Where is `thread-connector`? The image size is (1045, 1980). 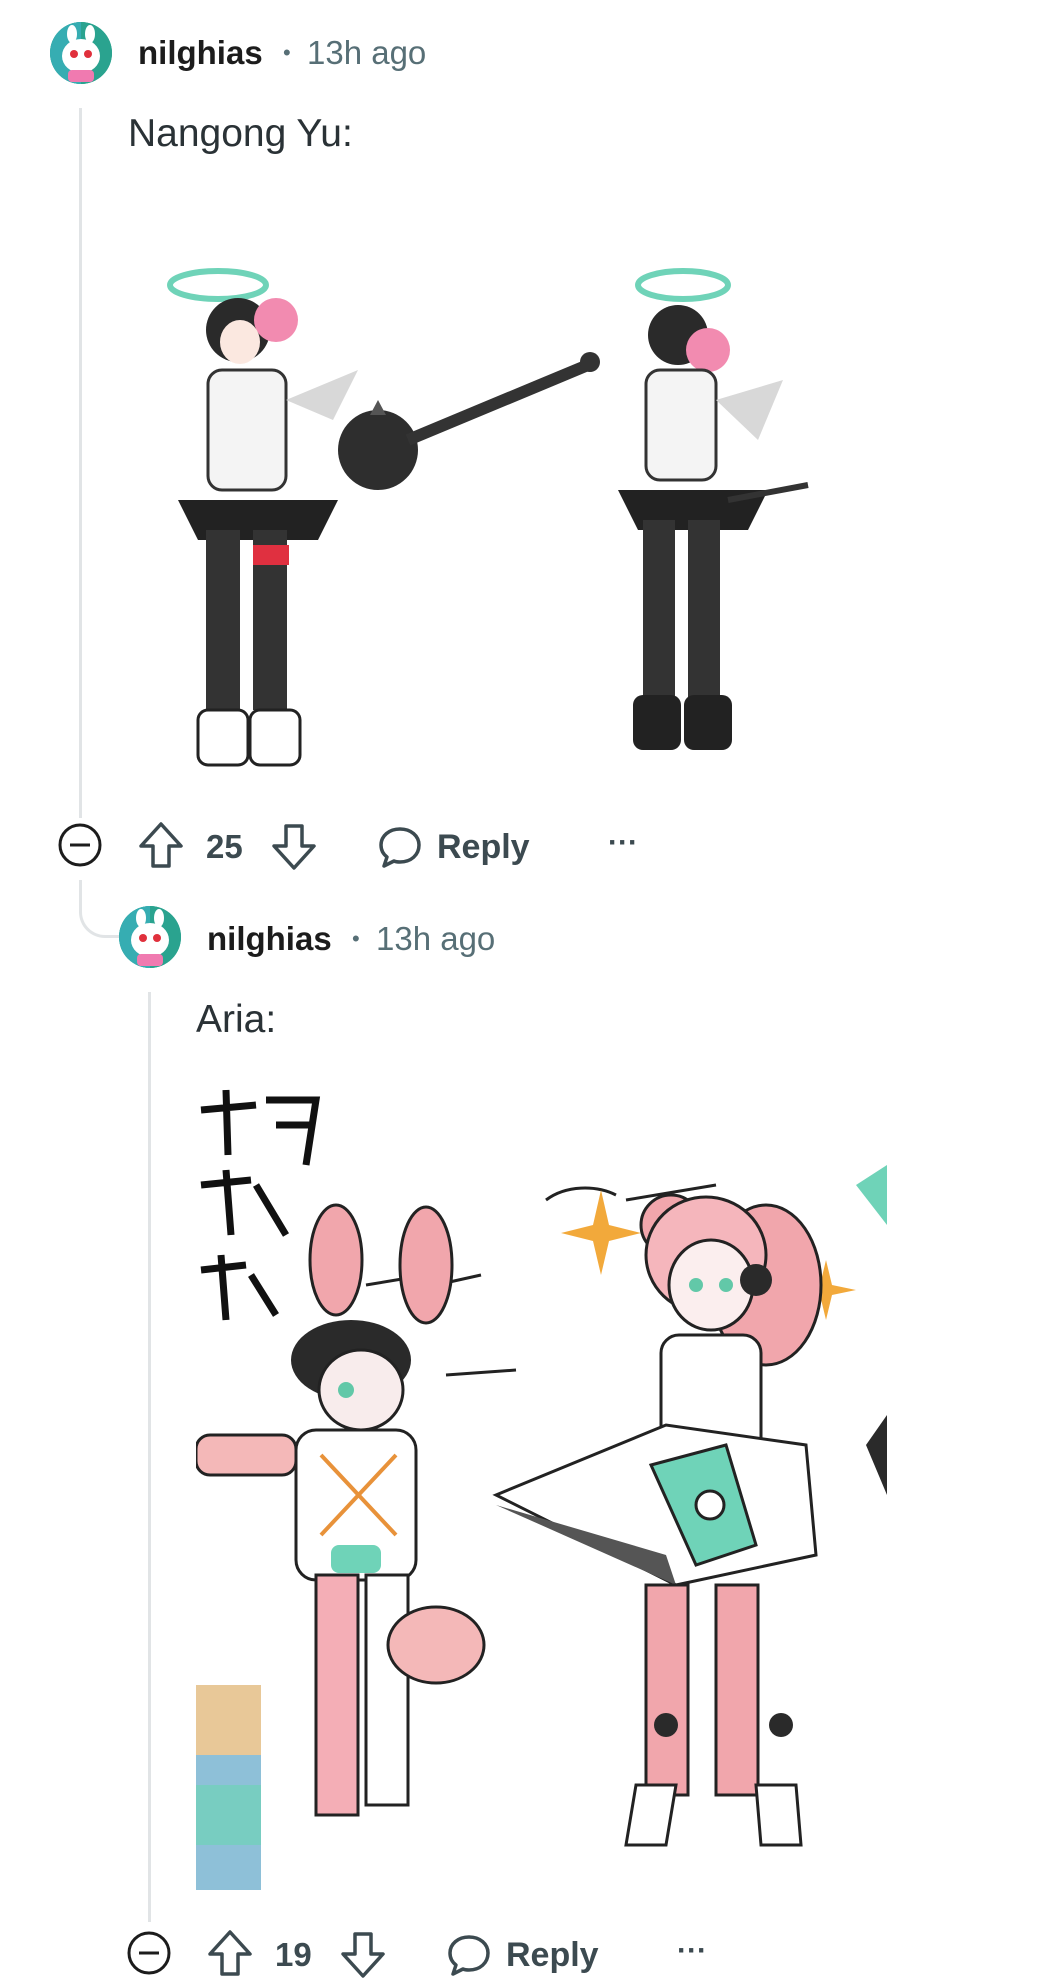 thread-connector is located at coordinates (100, 909).